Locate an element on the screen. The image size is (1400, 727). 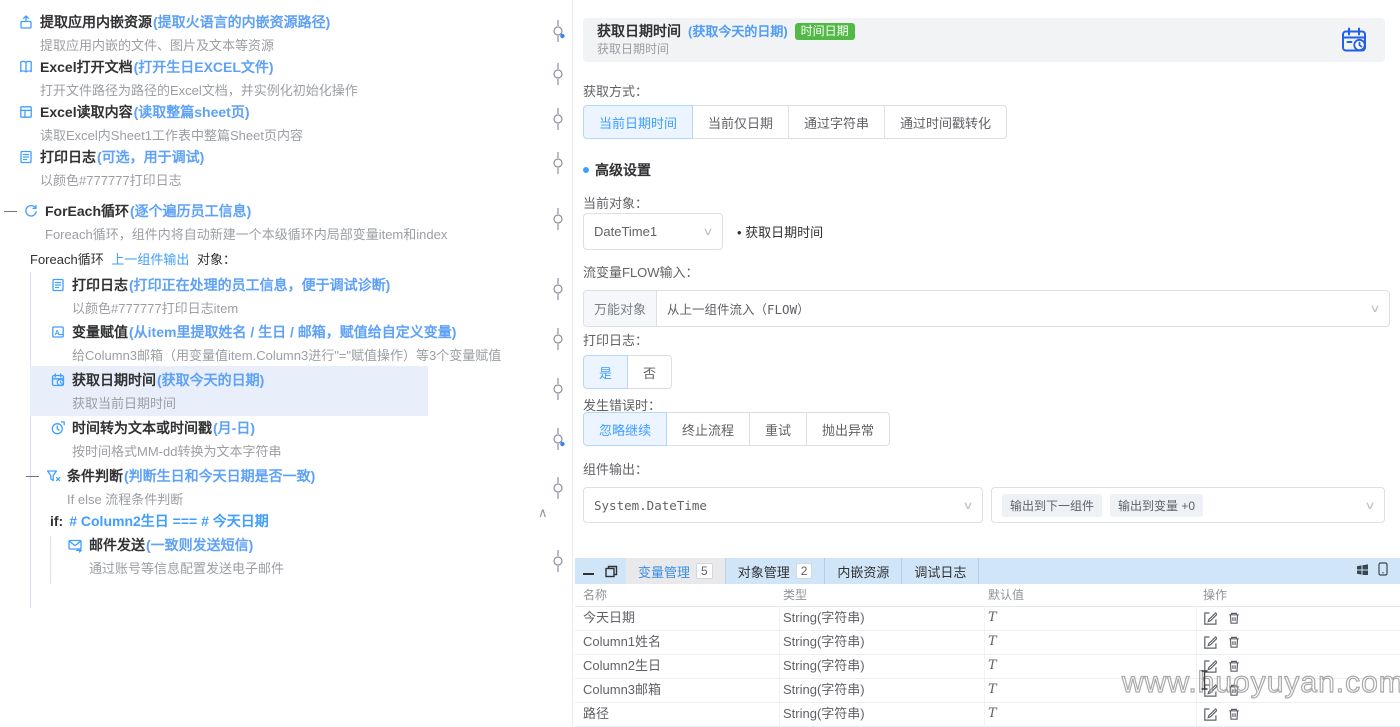
datetime-icon is located at coordinates (58, 380).